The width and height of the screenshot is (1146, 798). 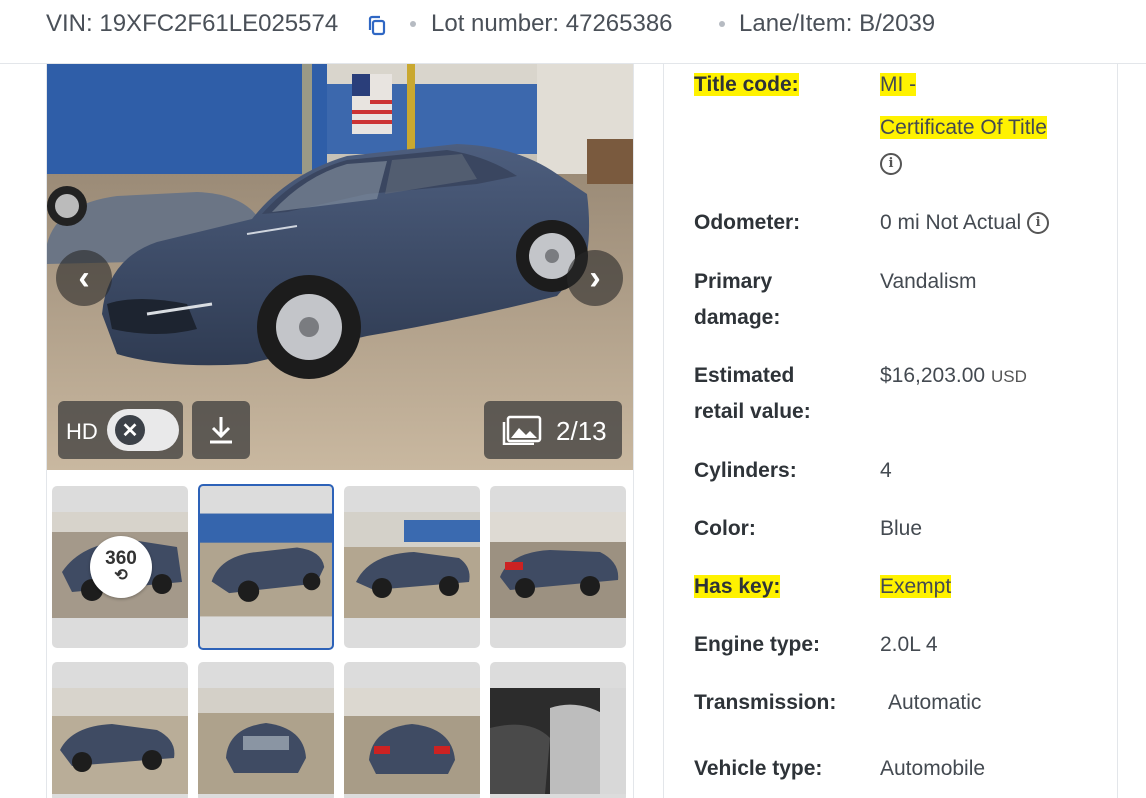 I want to click on detail-label-estimated-retail-value: Estimated retail value:, so click(x=752, y=393).